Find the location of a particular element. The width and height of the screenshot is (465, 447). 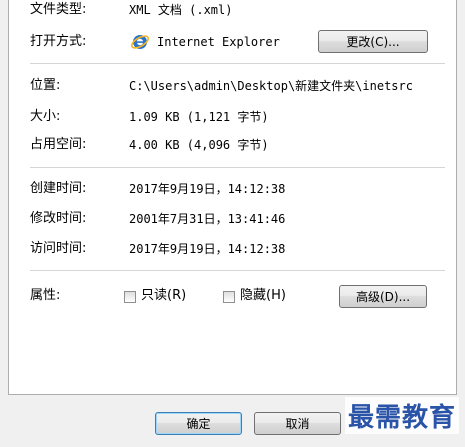

modified-value: 2001年7月31日，13:41:46 is located at coordinates (207, 219).